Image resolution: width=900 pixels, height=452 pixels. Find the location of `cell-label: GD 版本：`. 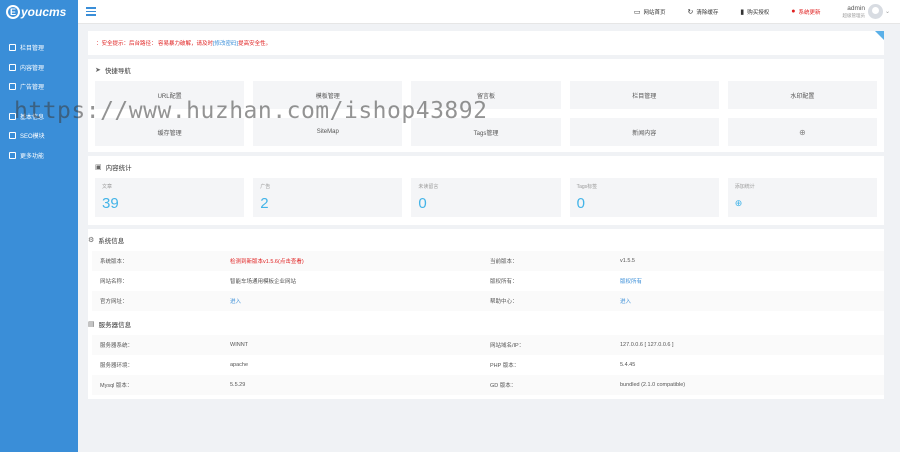

cell-label: GD 版本： is located at coordinates (503, 386).